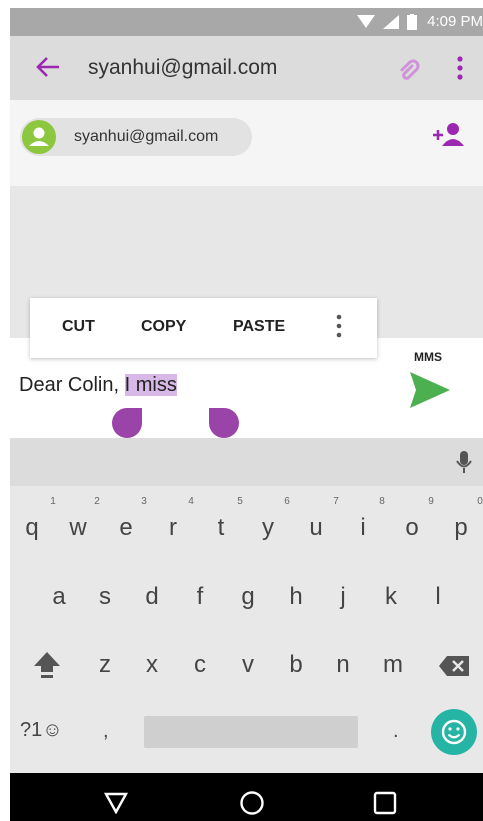  Describe the element at coordinates (53, 501) in the screenshot. I see `key-hint: 1` at that location.